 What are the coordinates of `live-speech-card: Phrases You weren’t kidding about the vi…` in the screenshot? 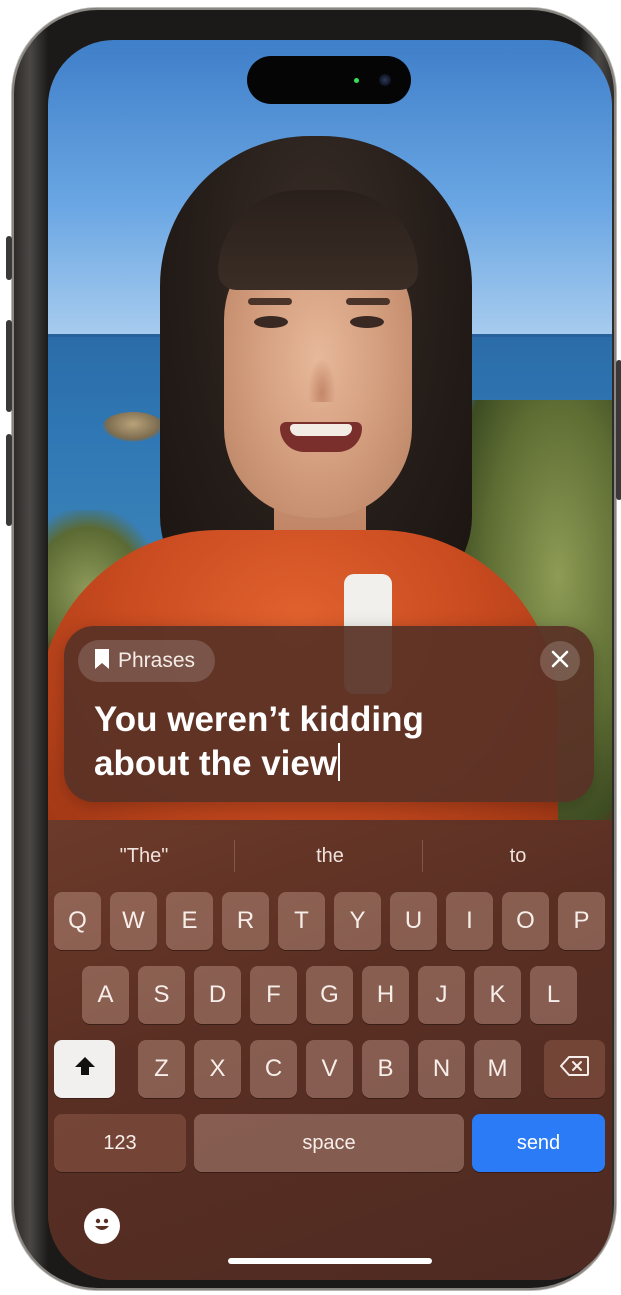 It's located at (329, 714).